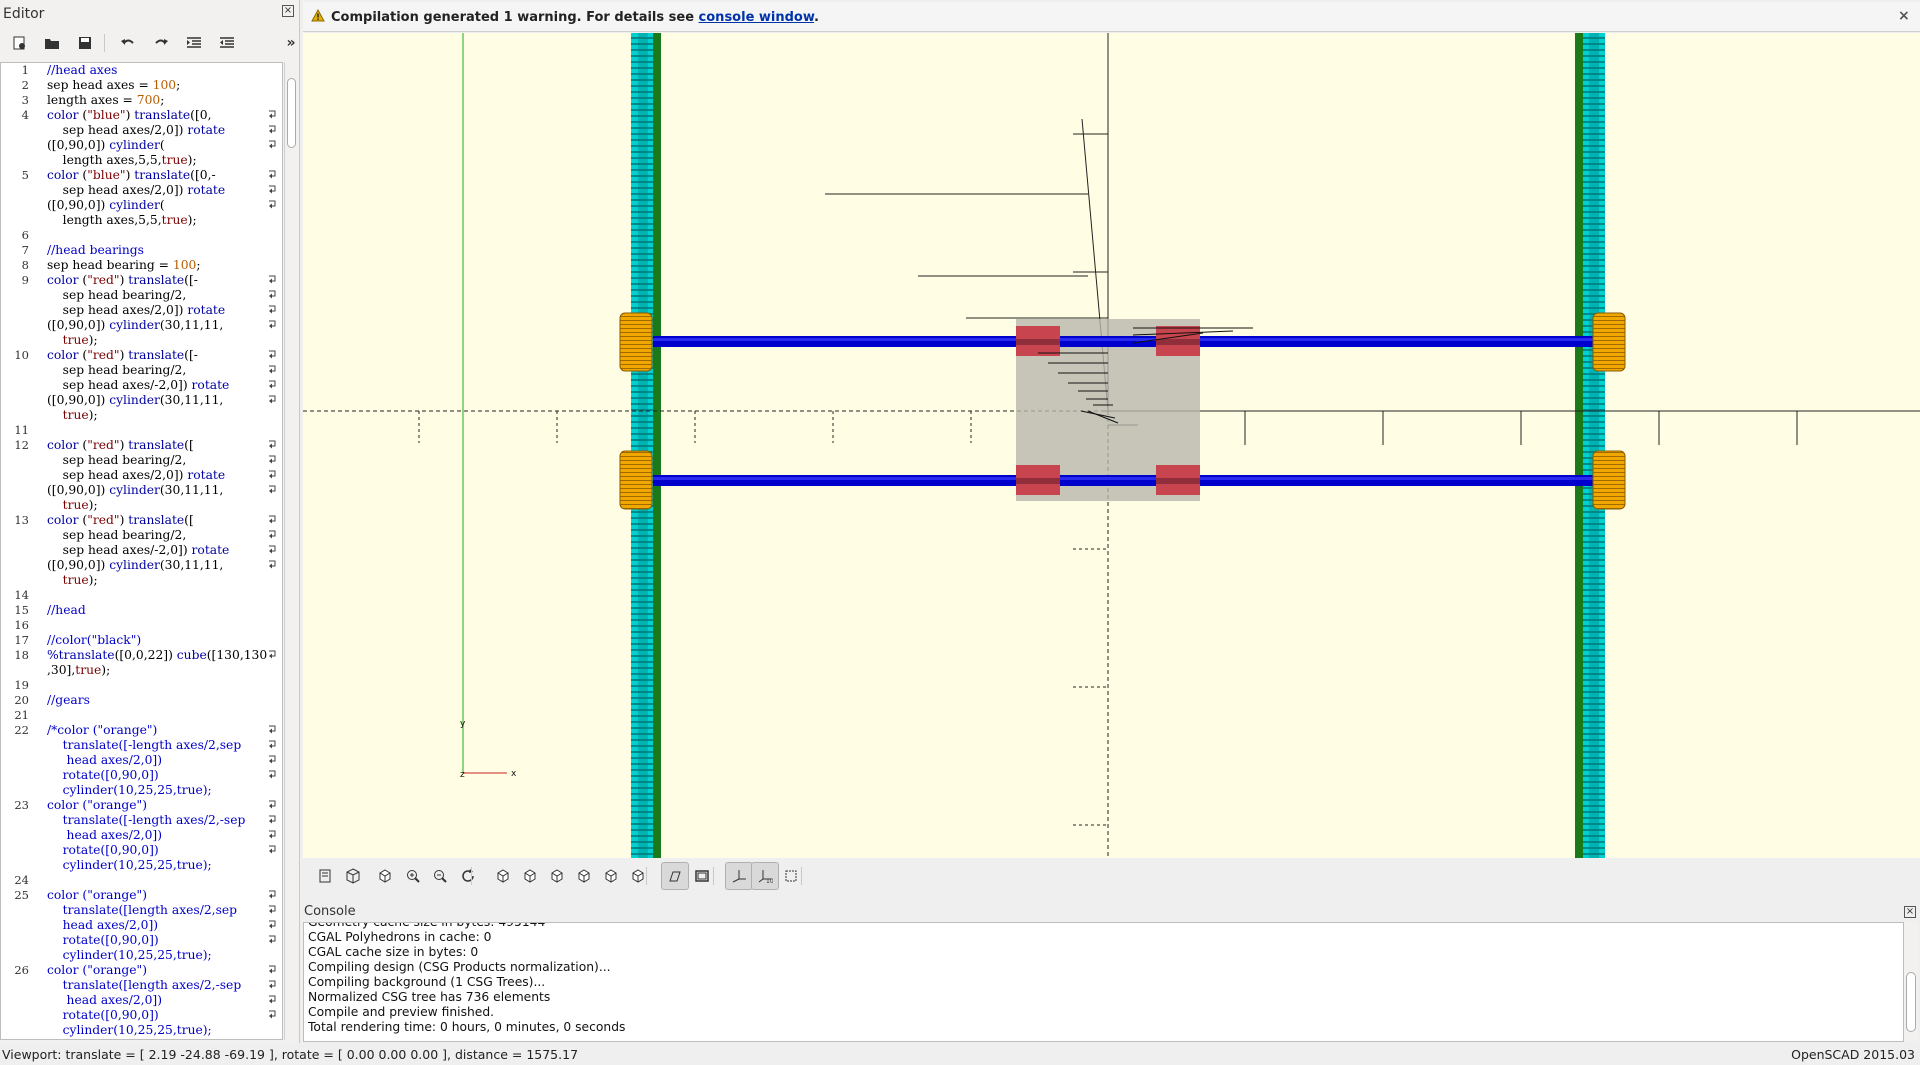 The image size is (1920, 1065). I want to click on new-file-icon, so click(19, 43).